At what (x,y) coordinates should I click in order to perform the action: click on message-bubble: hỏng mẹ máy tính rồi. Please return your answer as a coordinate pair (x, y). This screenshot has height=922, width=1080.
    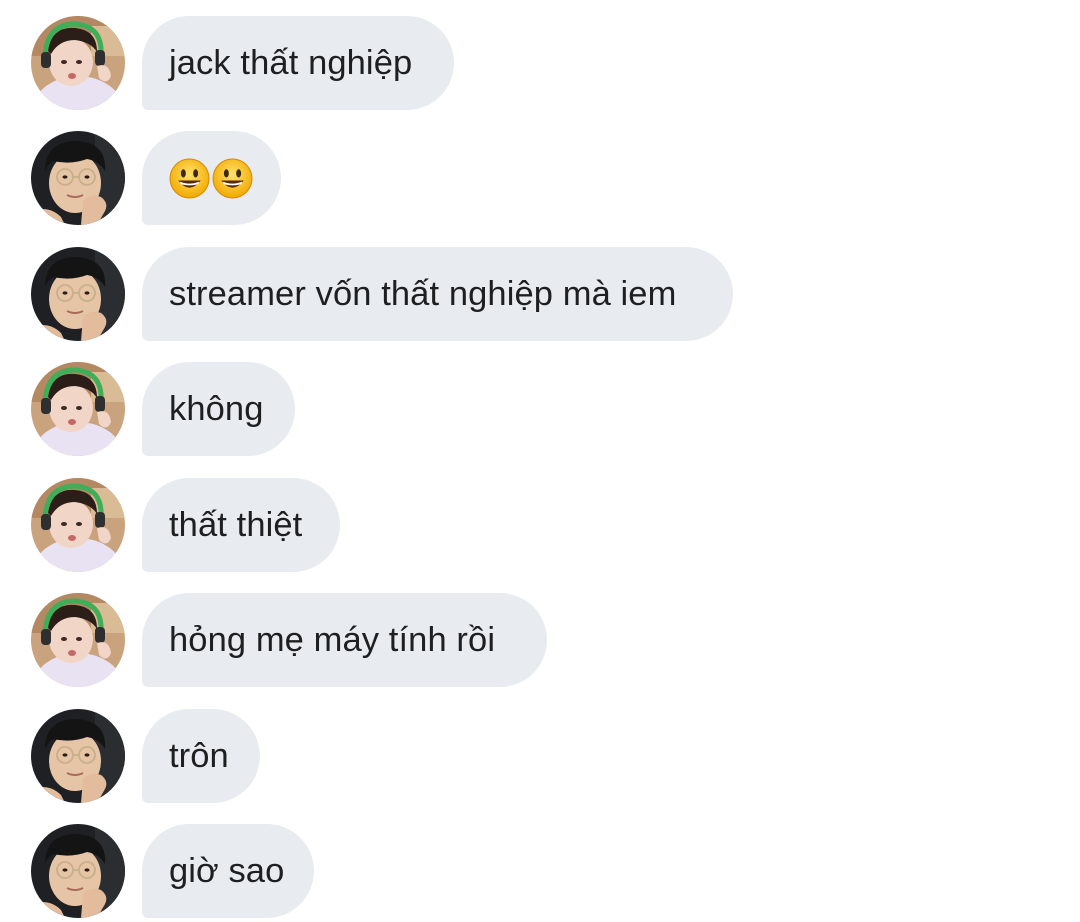
    Looking at the image, I should click on (344, 640).